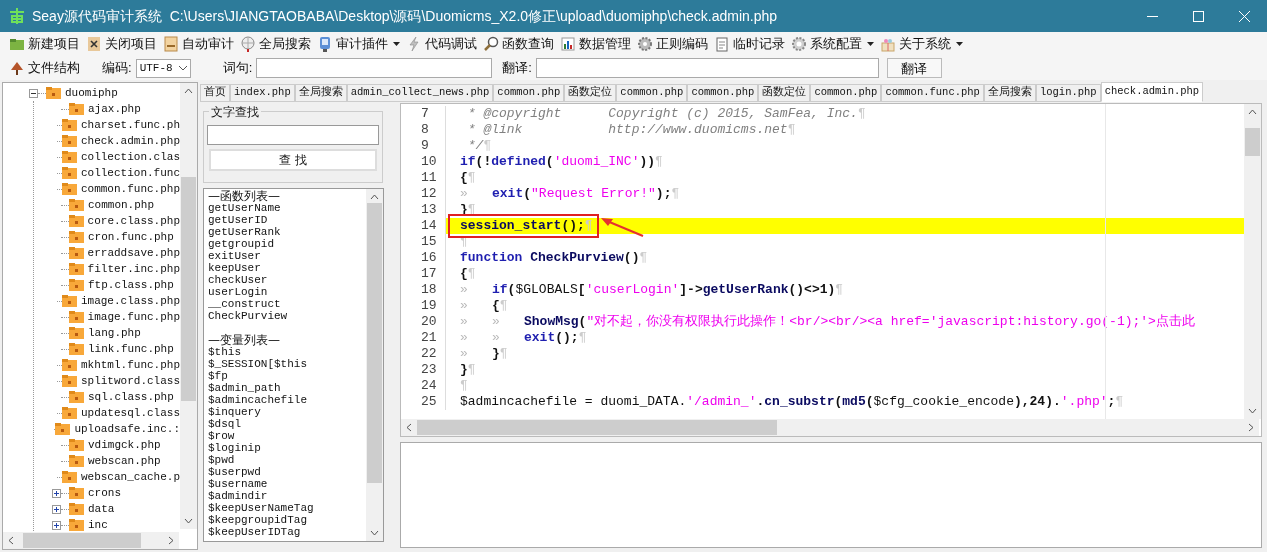 This screenshot has width=1267, height=552. What do you see at coordinates (287, 424) in the screenshot?
I see `symbol-item: $dsql` at bounding box center [287, 424].